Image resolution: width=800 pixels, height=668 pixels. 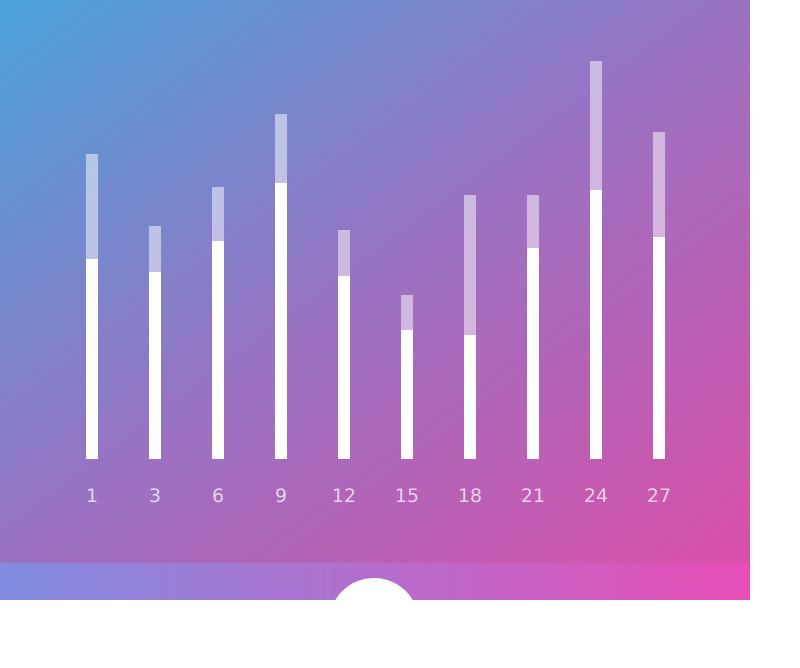 What do you see at coordinates (374, 623) in the screenshot?
I see `action-button` at bounding box center [374, 623].